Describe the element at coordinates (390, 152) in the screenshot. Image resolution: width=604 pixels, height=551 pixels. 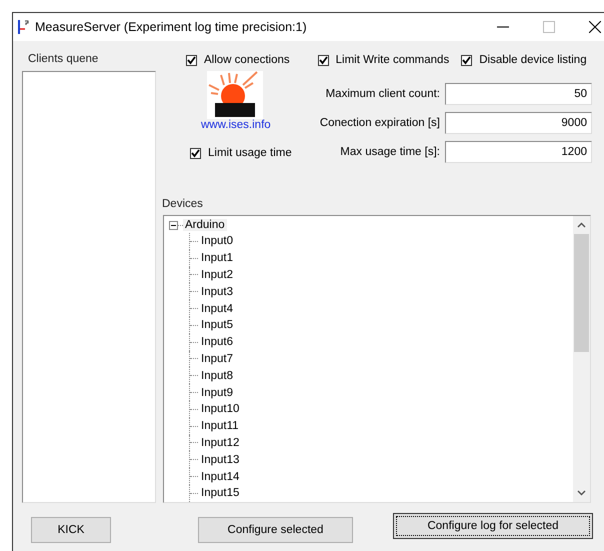
I see `field-label: Max usage time [s]:` at that location.